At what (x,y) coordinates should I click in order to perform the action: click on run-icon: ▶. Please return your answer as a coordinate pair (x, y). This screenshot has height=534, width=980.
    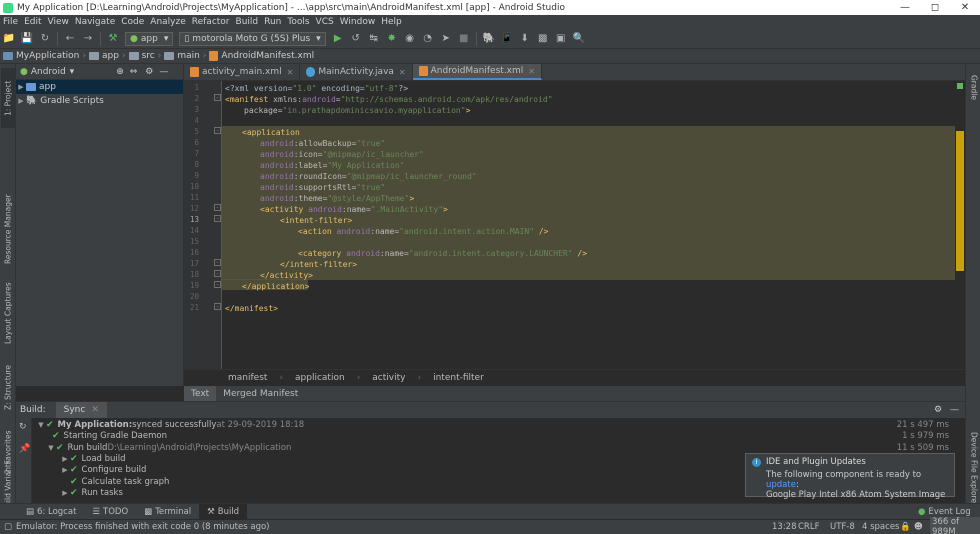
    Looking at the image, I should click on (338, 39).